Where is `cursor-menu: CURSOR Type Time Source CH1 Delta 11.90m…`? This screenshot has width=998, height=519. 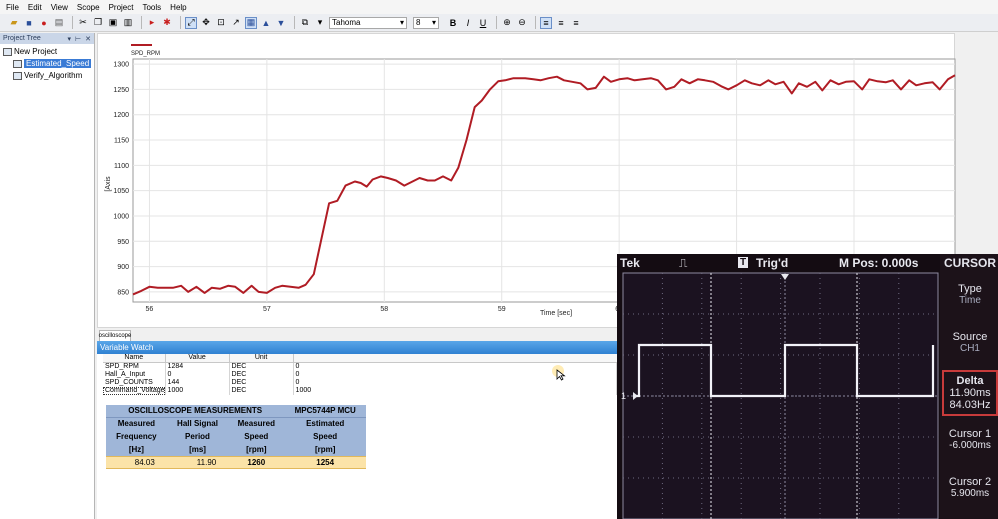 cursor-menu: CURSOR Type Time Source CH1 Delta 11.90m… is located at coordinates (969, 386).